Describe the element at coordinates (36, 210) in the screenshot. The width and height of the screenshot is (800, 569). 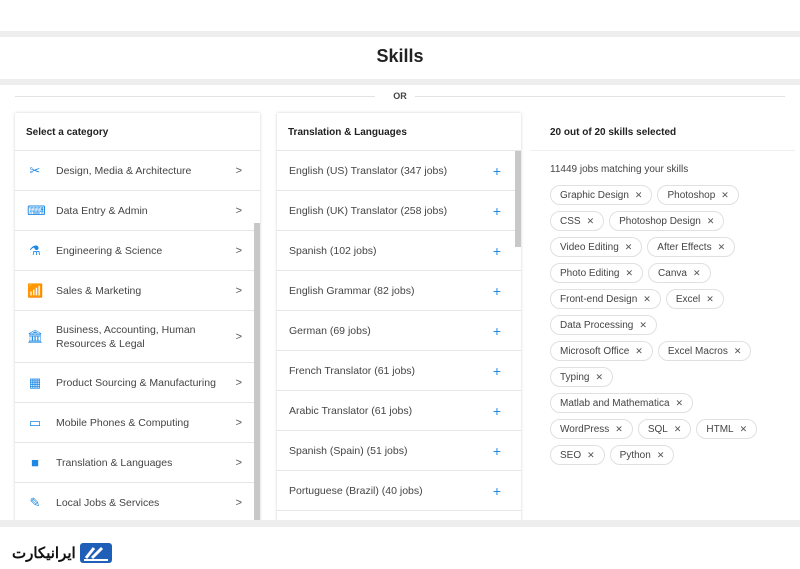
I see `keyboard-icon: ⌨` at that location.